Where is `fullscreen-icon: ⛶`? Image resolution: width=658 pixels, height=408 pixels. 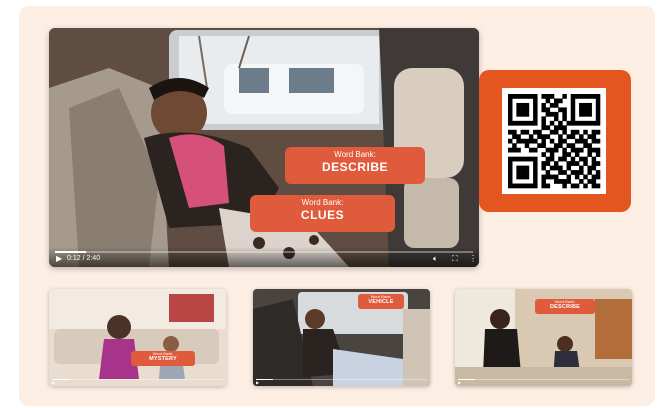
fullscreen-icon: ⛶ is located at coordinates (455, 259).